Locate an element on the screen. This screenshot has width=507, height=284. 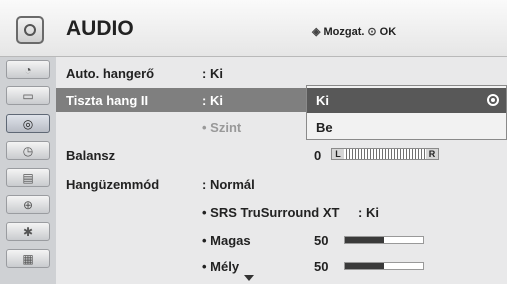
srs-value: : Ki is located at coordinates (368, 212).